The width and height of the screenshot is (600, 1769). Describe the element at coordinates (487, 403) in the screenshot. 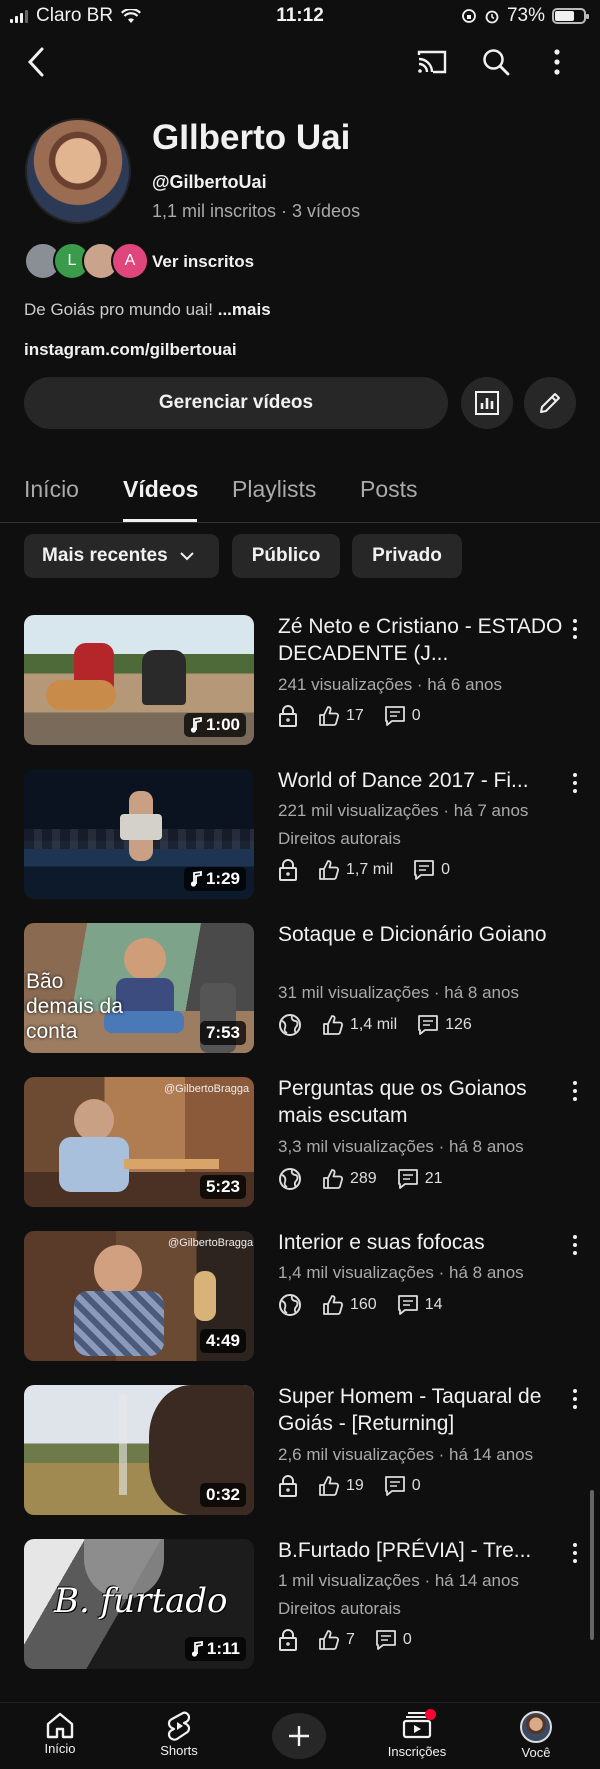

I see `analytics-button` at that location.